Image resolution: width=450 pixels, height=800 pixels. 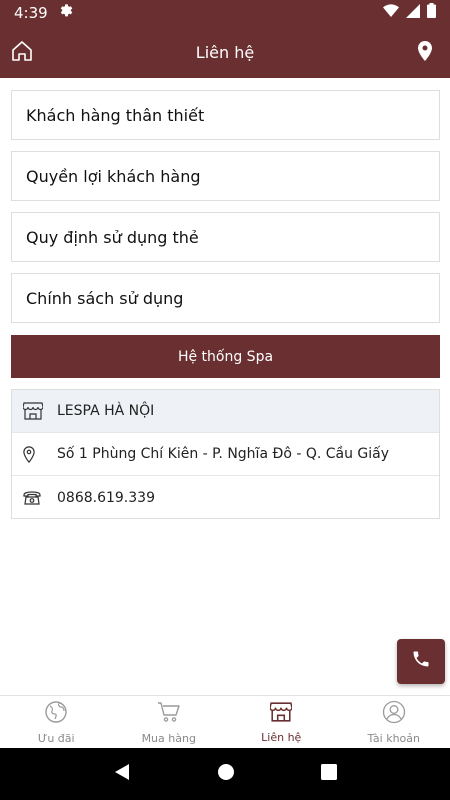 I want to click on tab-offers: Ưu đãi, so click(x=56, y=722).